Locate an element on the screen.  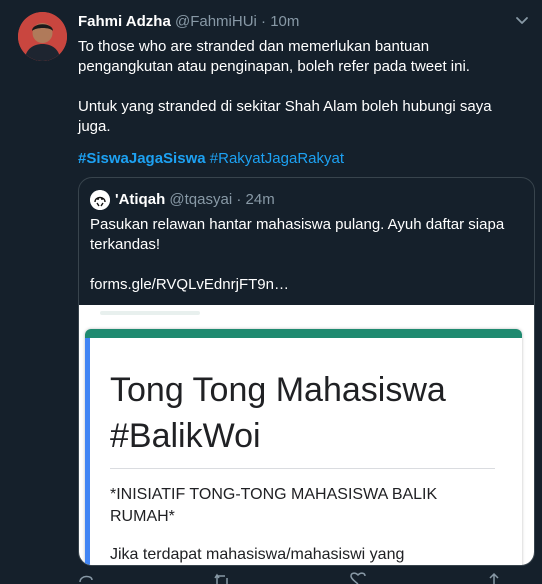
timestamp: 10m is located at coordinates (284, 21).